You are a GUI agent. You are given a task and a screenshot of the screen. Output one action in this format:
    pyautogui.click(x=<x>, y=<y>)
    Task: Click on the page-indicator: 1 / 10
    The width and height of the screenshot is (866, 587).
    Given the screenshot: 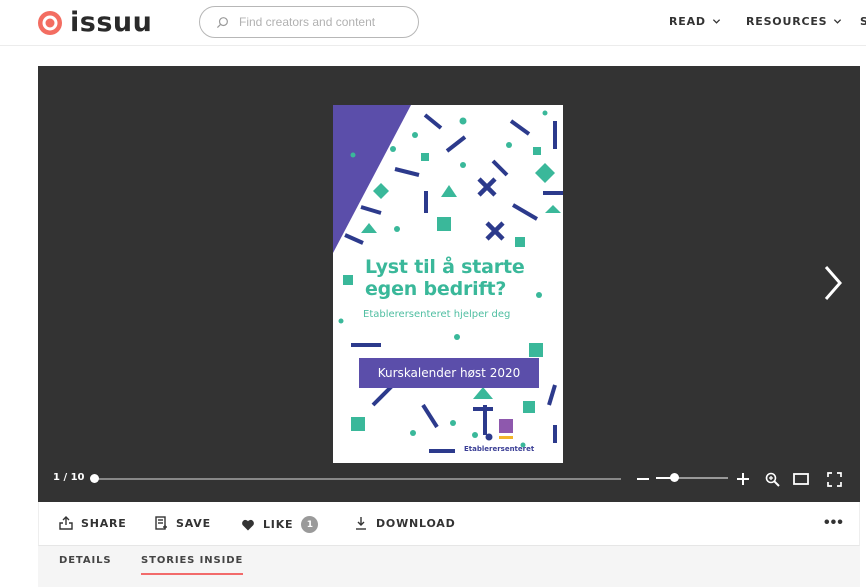 What is the action you would take?
    pyautogui.click(x=69, y=477)
    